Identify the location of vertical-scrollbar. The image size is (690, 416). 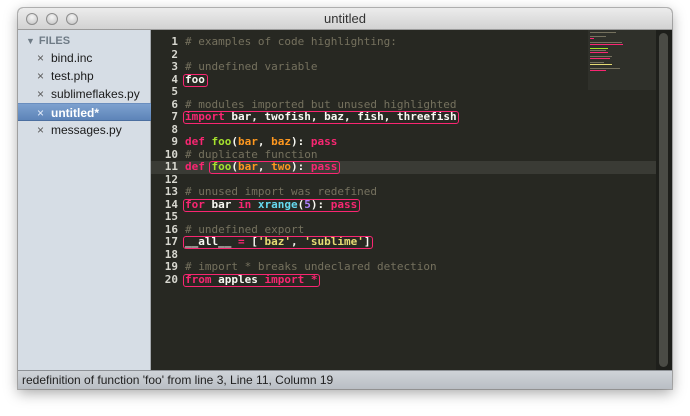
(664, 200).